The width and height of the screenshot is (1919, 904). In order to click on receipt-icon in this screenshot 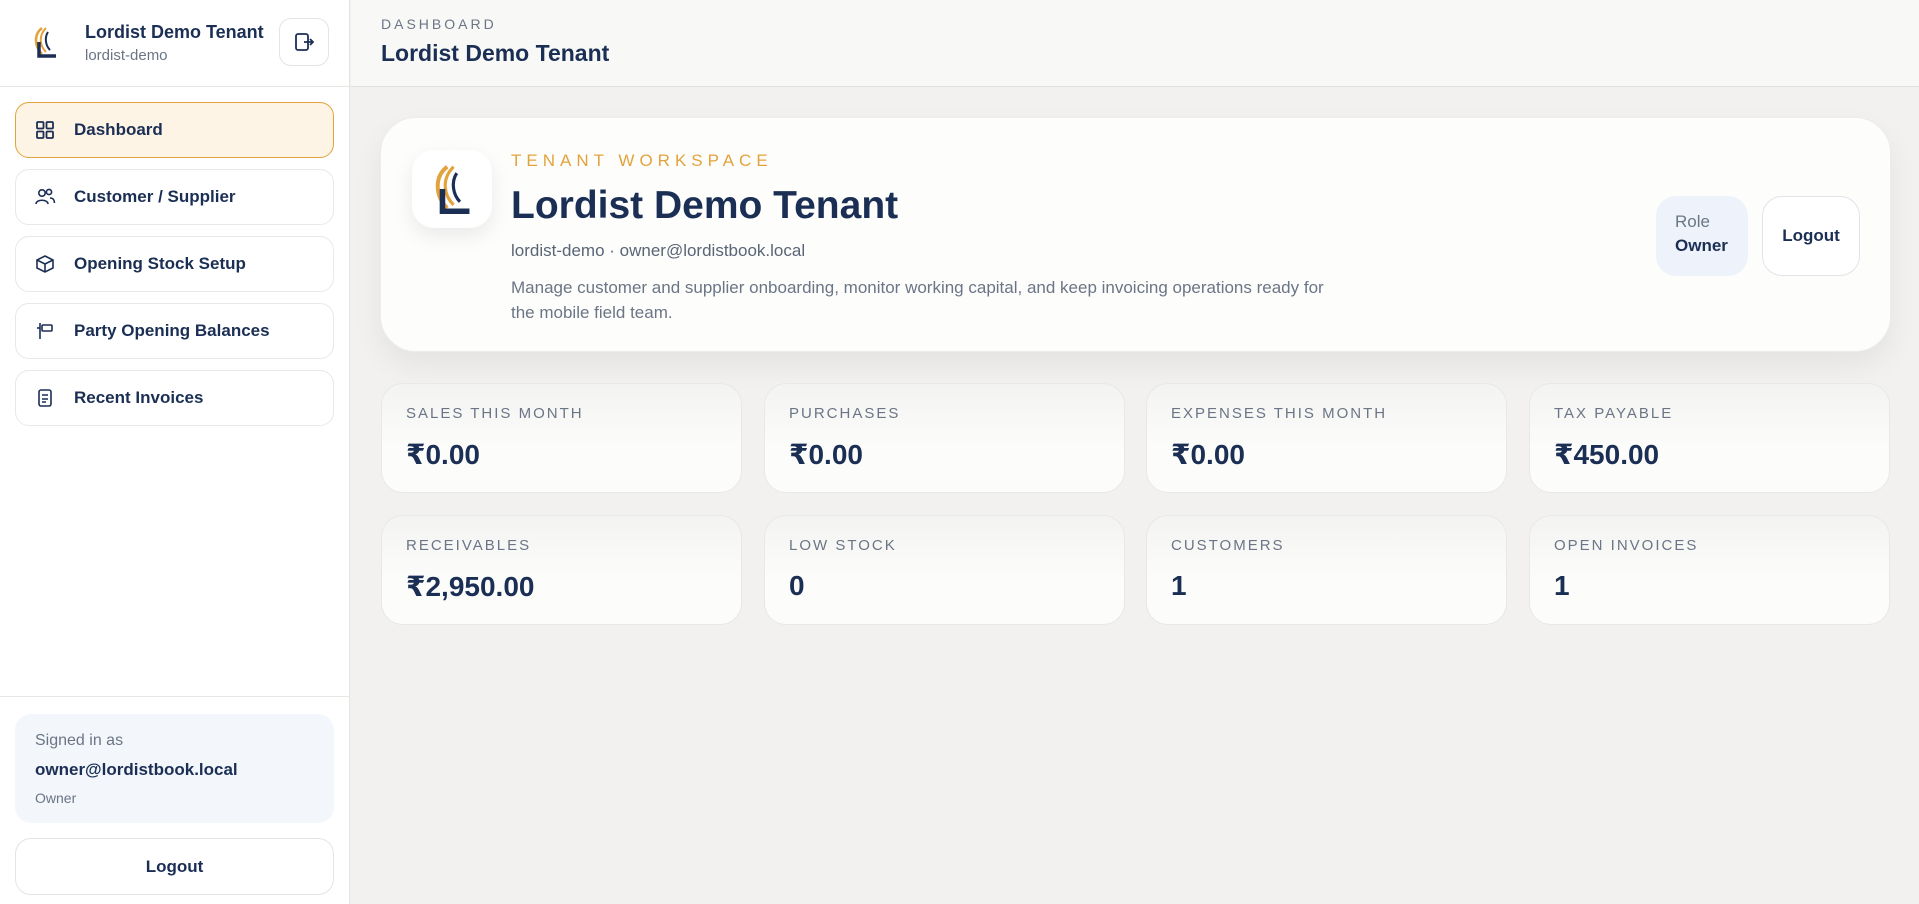, I will do `click(45, 398)`.